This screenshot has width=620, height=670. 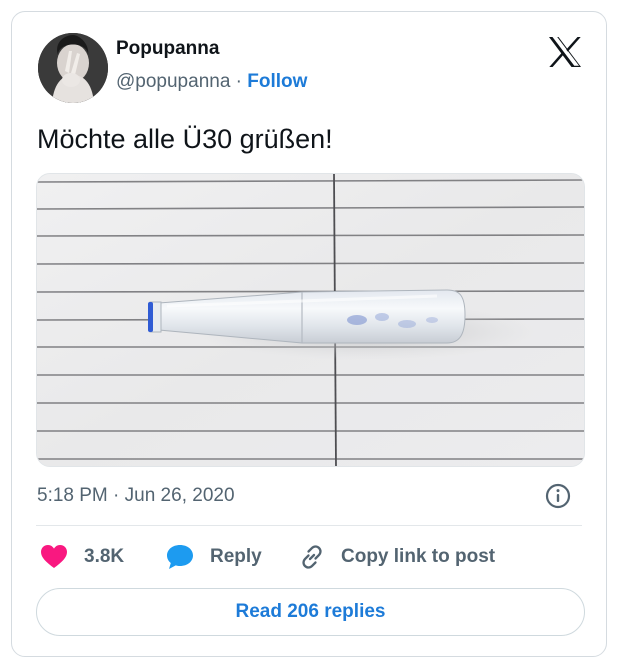 I want to click on author-handle: @popupanna, so click(x=173, y=81).